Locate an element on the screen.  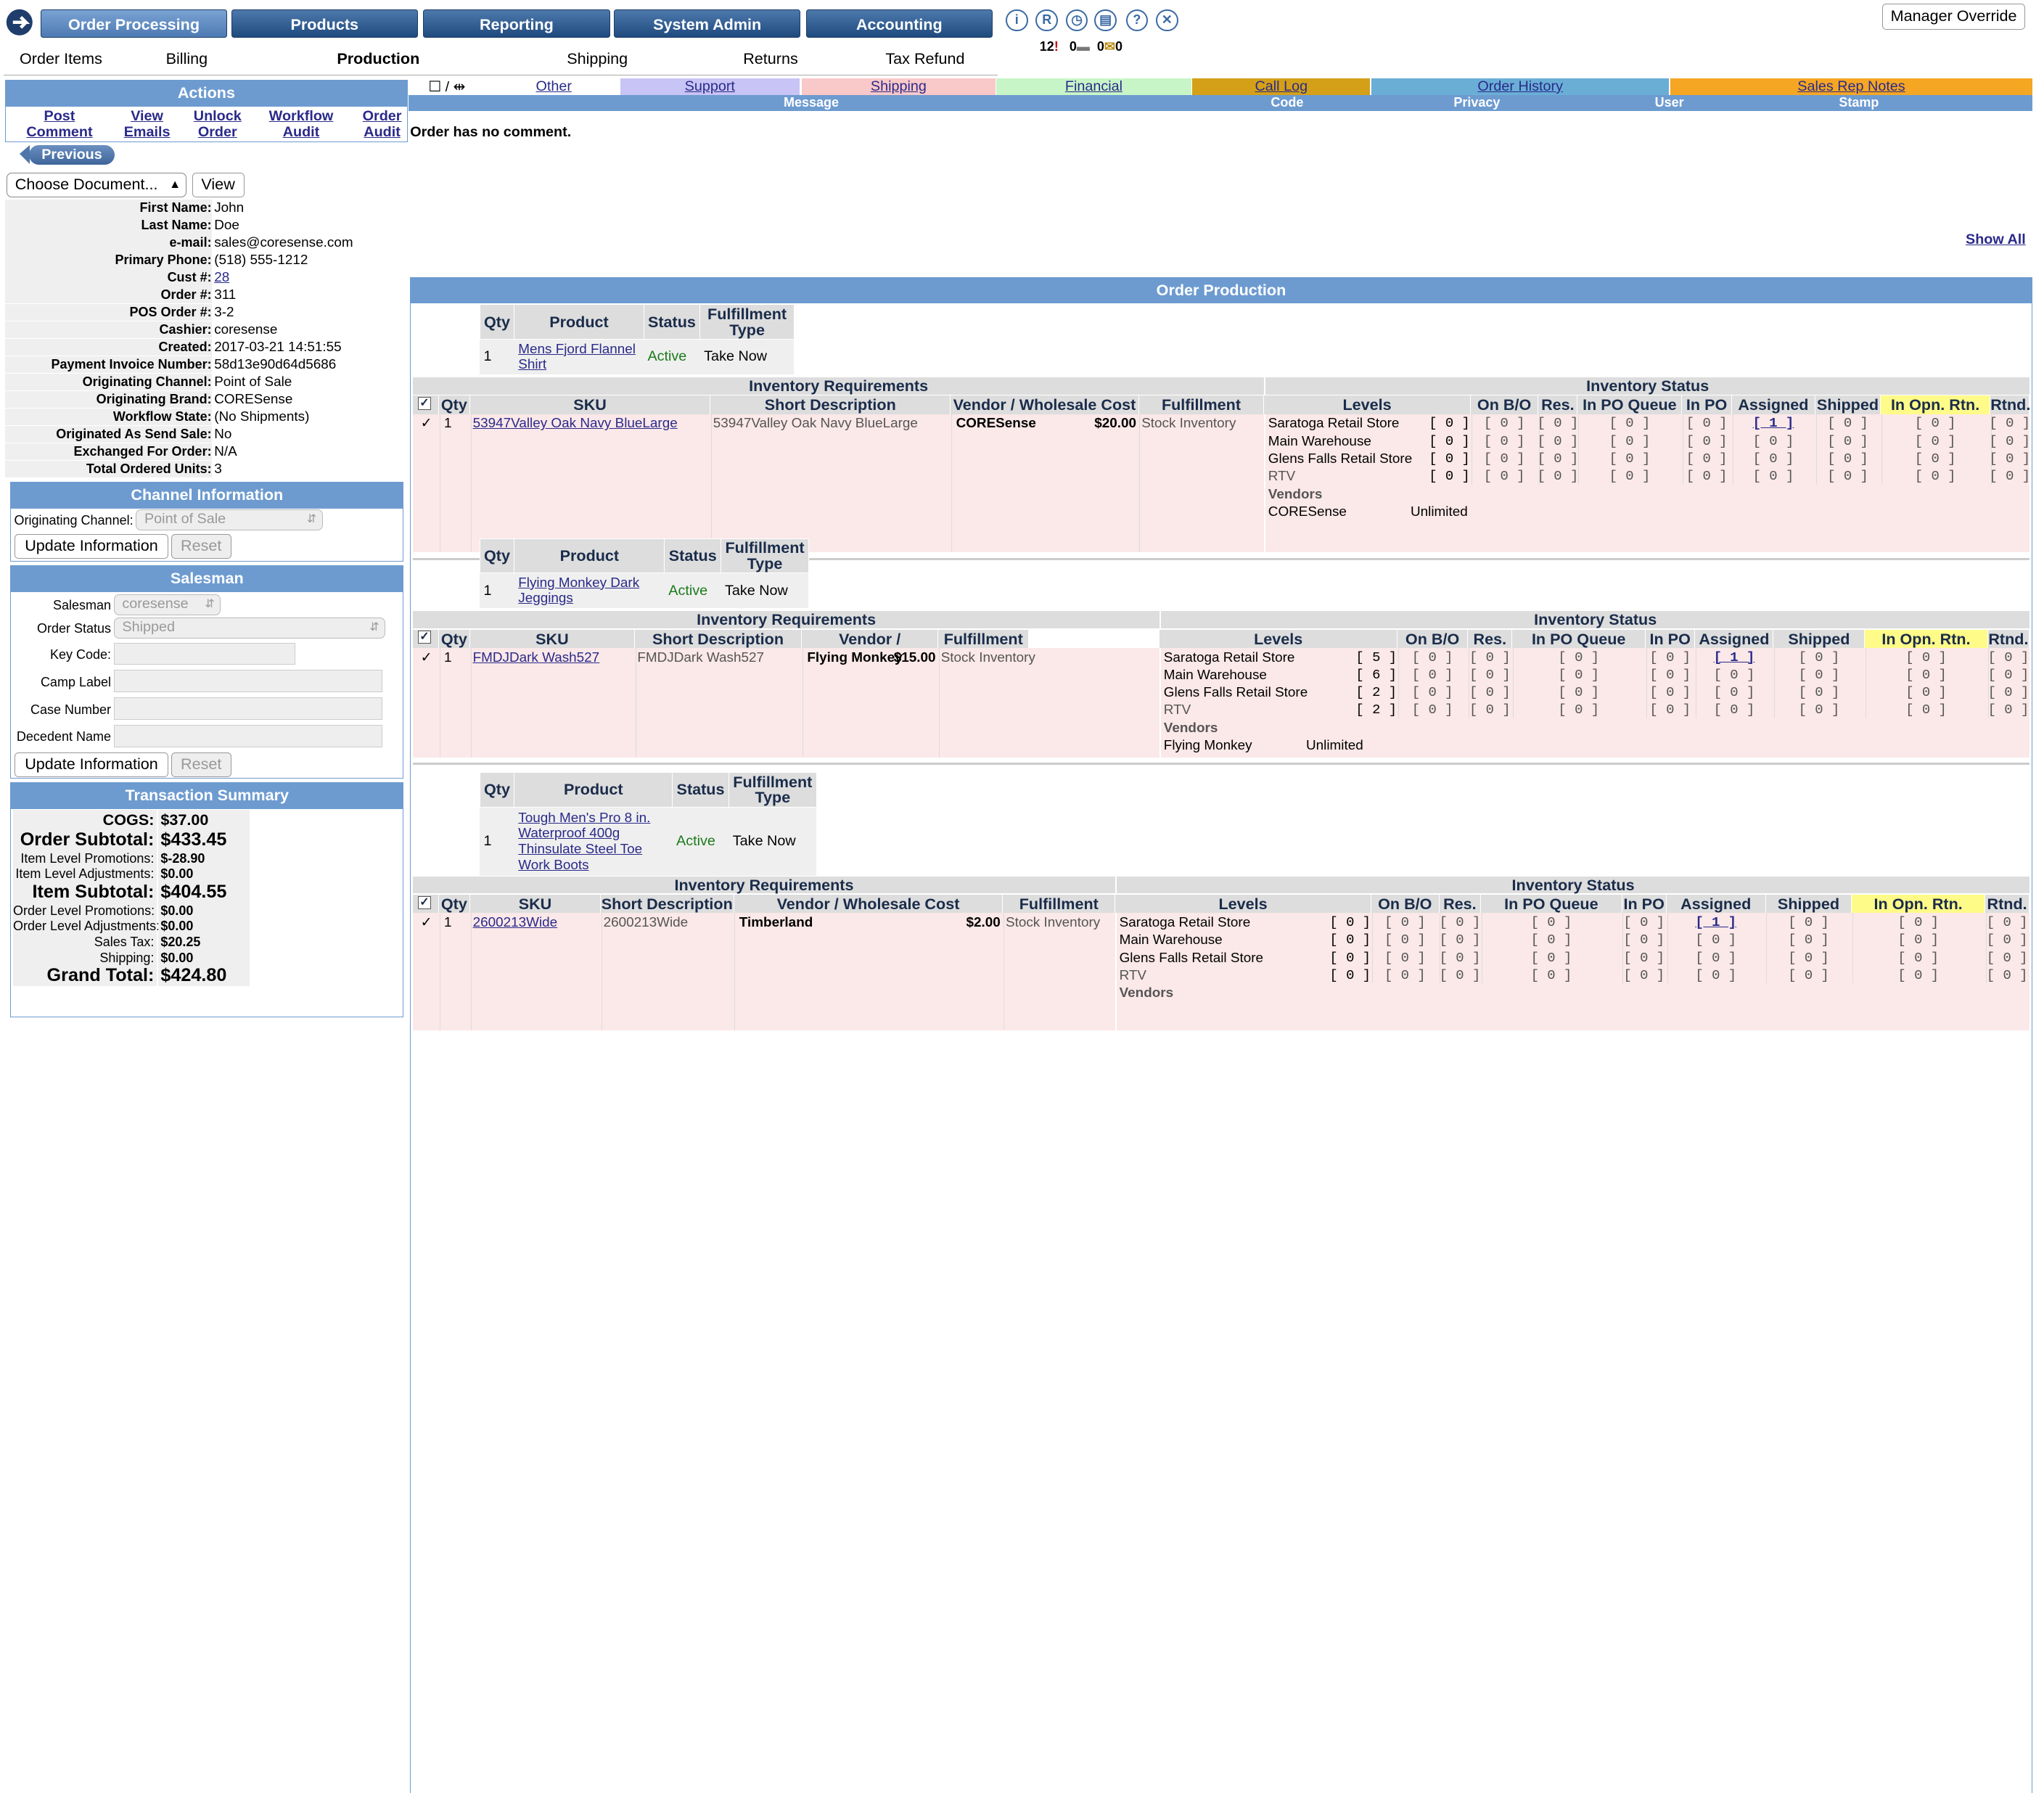
tab-reporting: Reporting is located at coordinates (516, 23).